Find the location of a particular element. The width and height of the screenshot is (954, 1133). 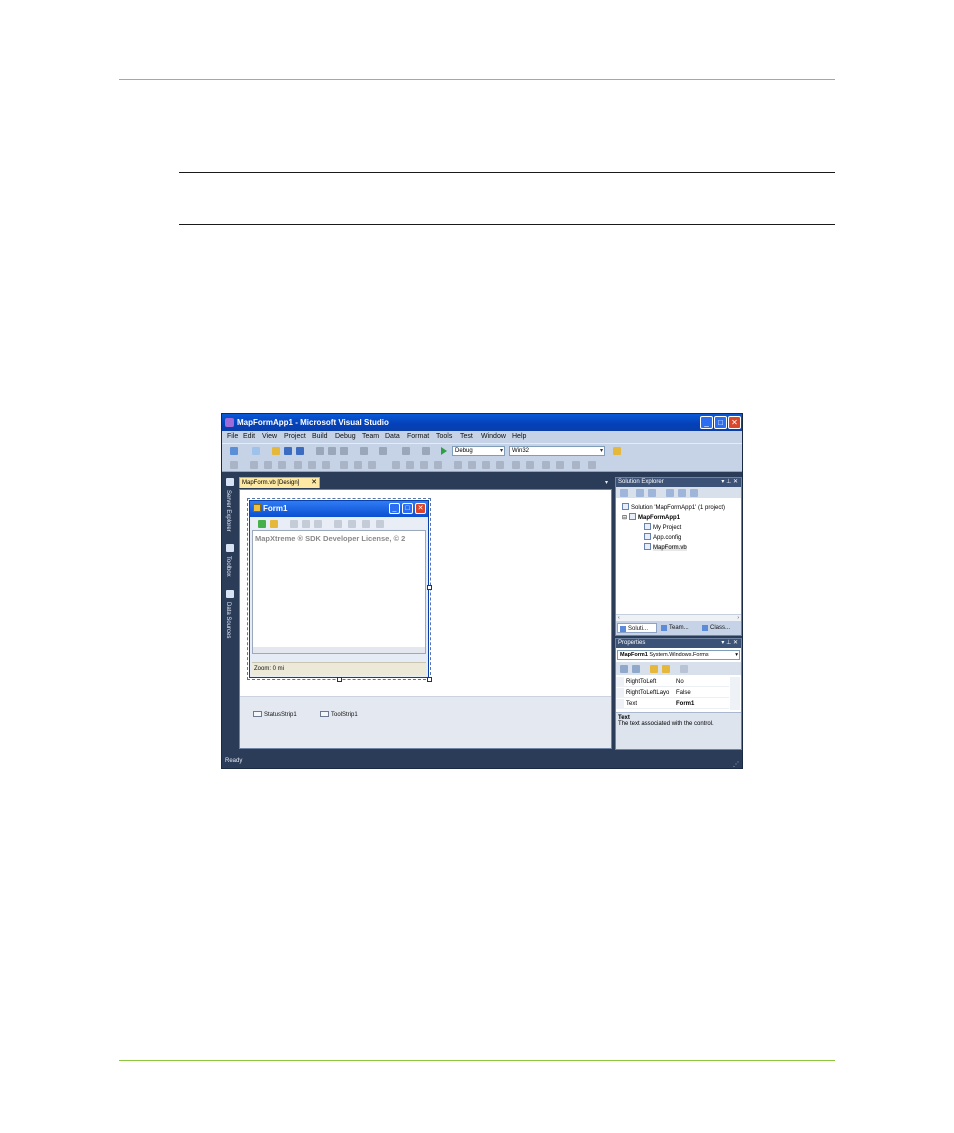

tray-toolstrip1: ToolStrip1 is located at coordinates (339, 714).